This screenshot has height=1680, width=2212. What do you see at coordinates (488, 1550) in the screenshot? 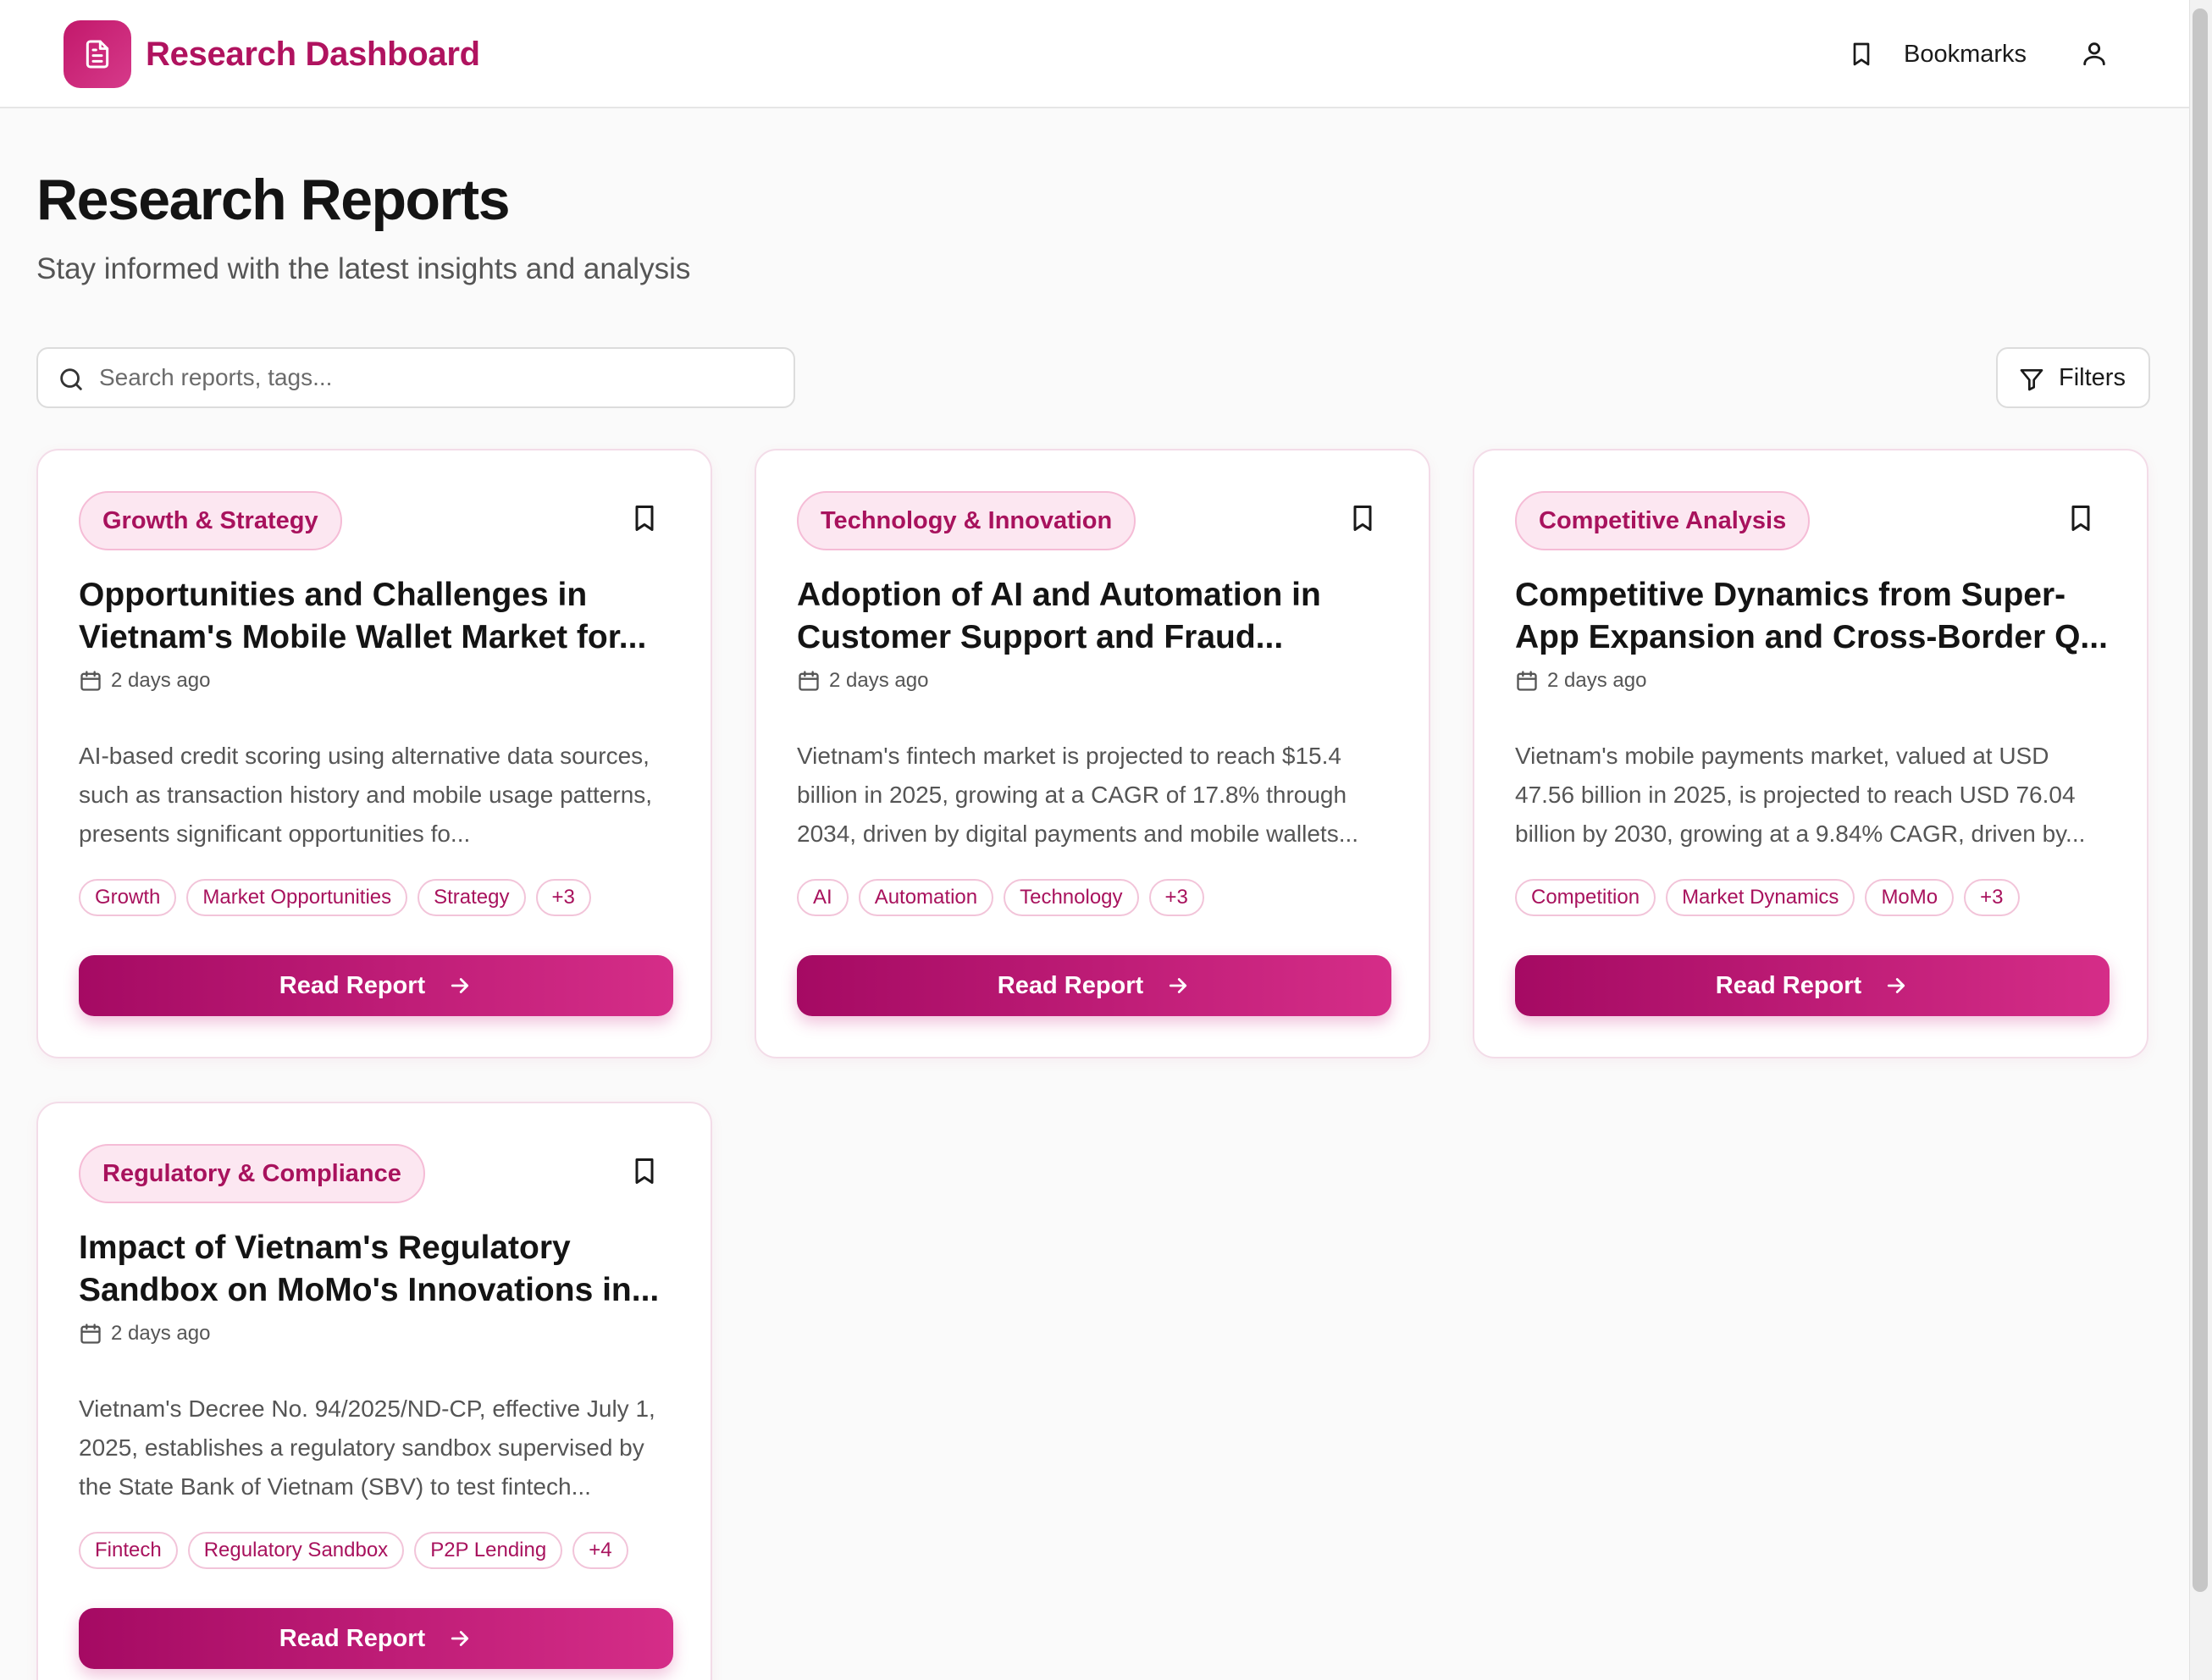
I see `tag-chip: P2P Lending` at bounding box center [488, 1550].